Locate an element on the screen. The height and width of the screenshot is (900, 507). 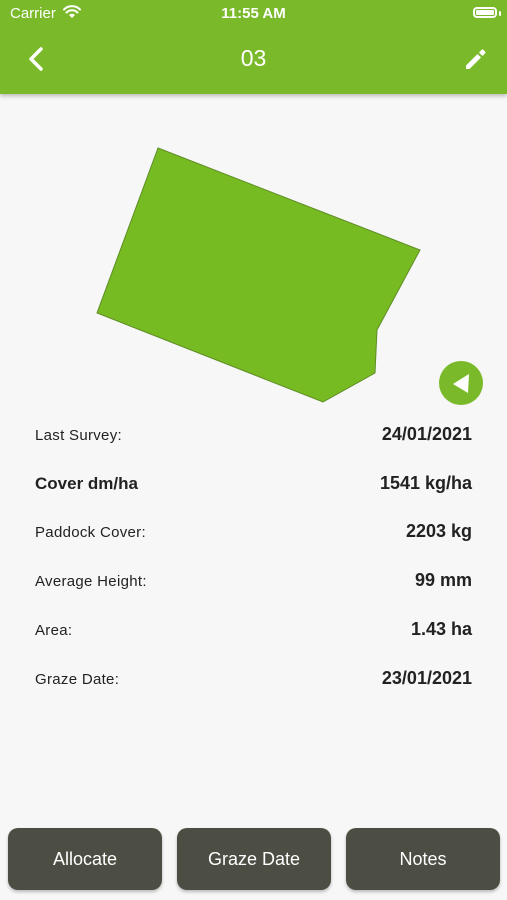
battery-icon is located at coordinates (485, 12).